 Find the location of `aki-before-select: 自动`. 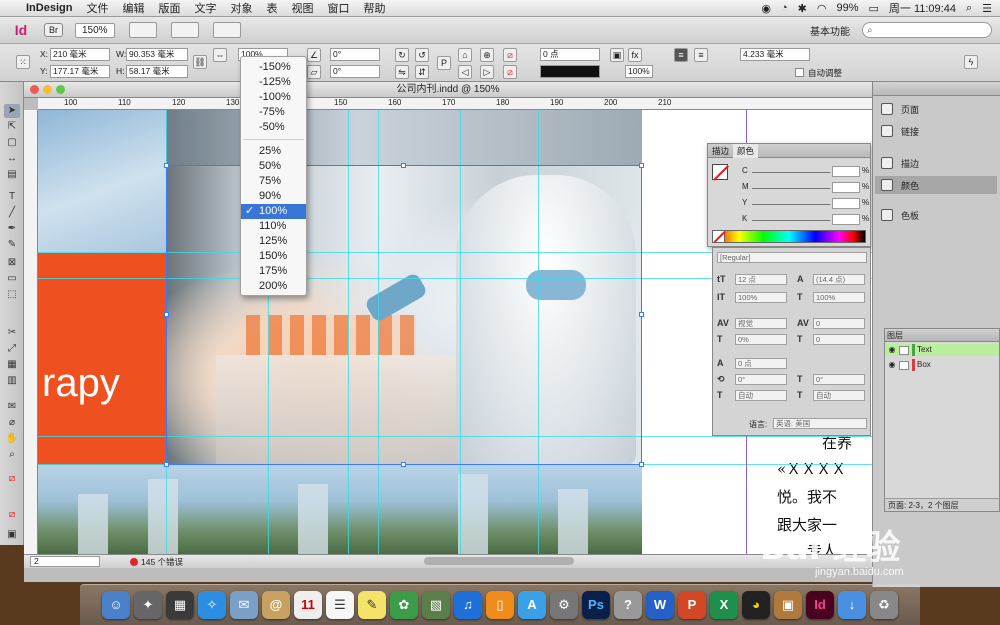

aki-before-select: 自动 is located at coordinates (761, 395).